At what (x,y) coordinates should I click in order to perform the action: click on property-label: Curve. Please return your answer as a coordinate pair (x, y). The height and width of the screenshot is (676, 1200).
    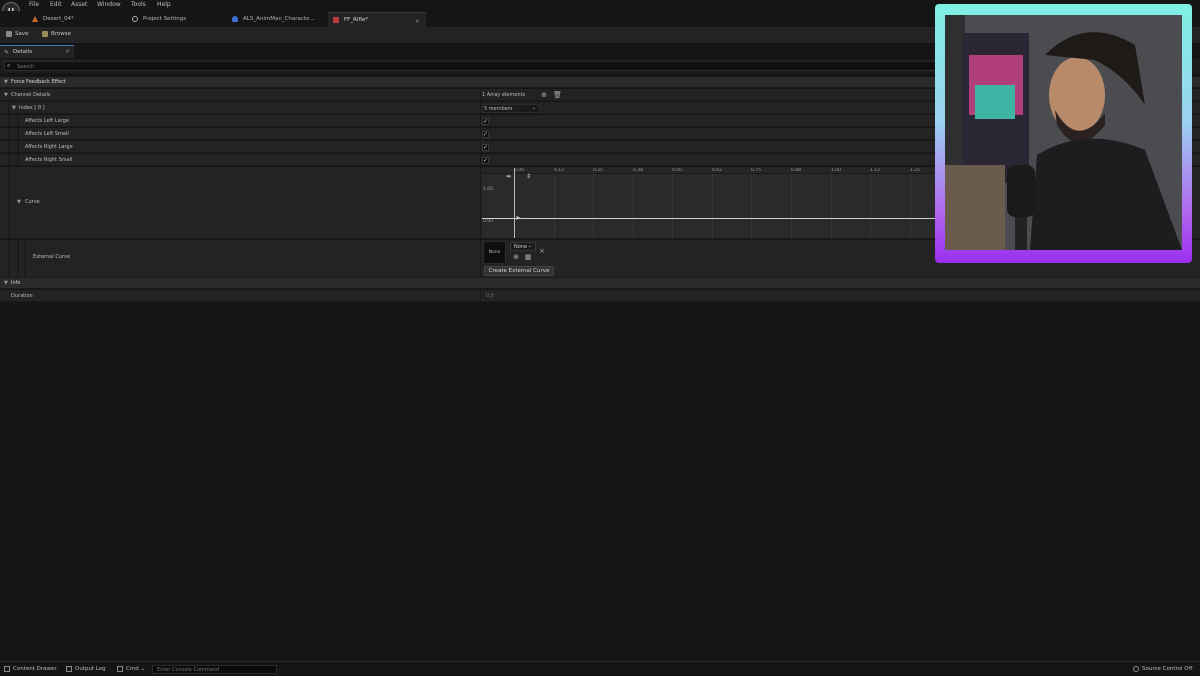
    Looking at the image, I should click on (32, 202).